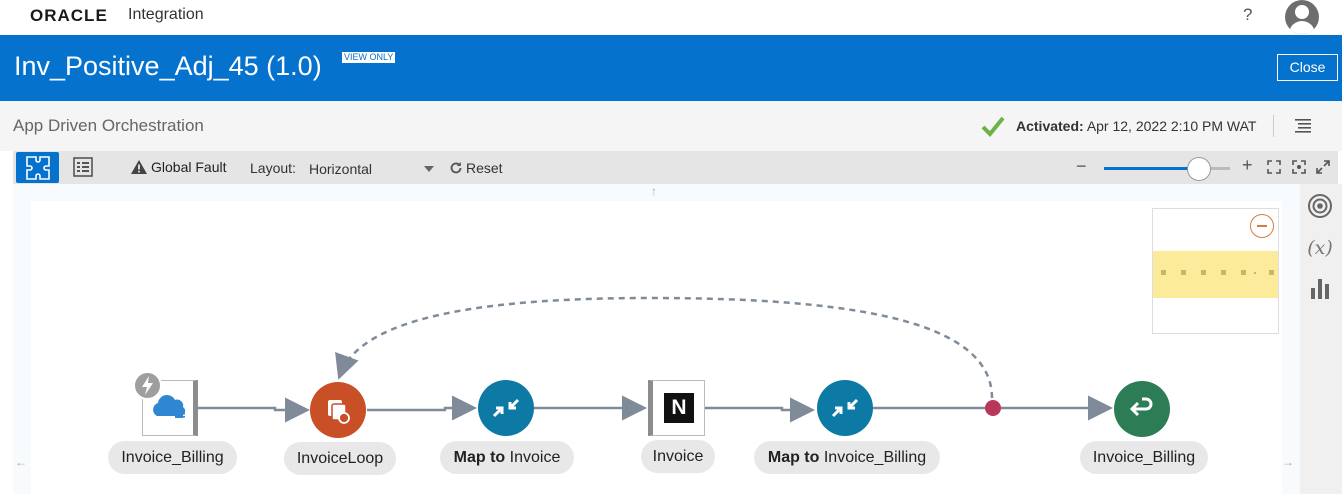 The image size is (1342, 494). Describe the element at coordinates (429, 169) in the screenshot. I see `chevron-down-icon` at that location.